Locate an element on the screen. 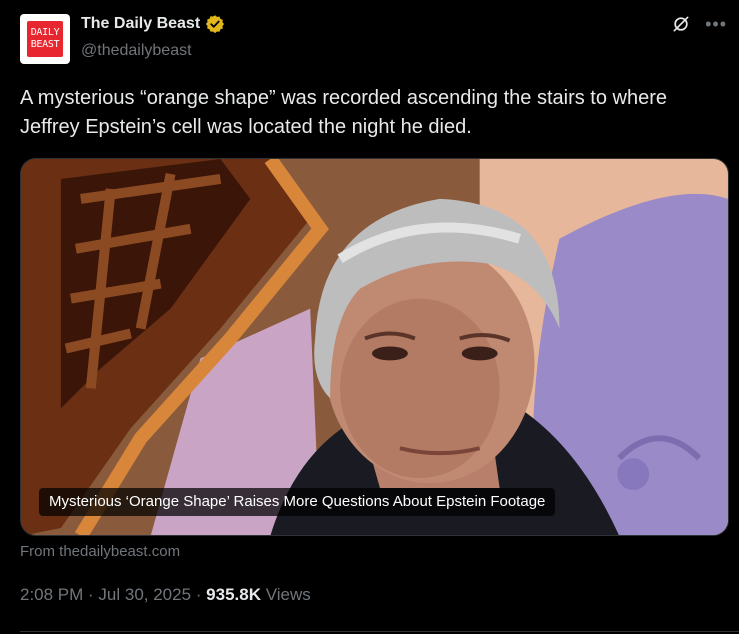  logo-line-1: DAILY is located at coordinates (45, 32).